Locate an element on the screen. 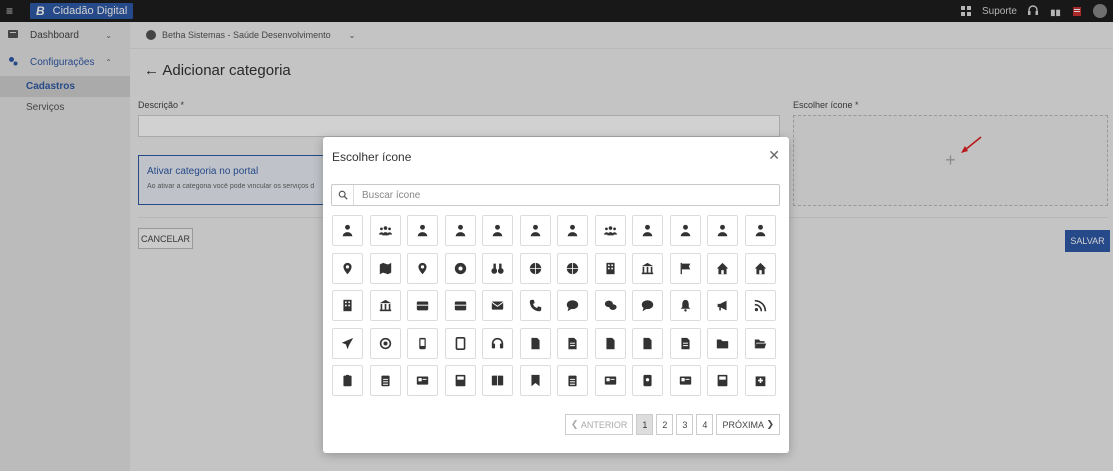 The width and height of the screenshot is (1113, 471). landmark-icon is located at coordinates (647, 268).